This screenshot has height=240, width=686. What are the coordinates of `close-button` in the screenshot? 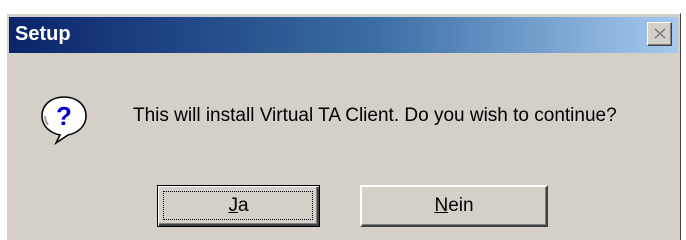 It's located at (659, 34).